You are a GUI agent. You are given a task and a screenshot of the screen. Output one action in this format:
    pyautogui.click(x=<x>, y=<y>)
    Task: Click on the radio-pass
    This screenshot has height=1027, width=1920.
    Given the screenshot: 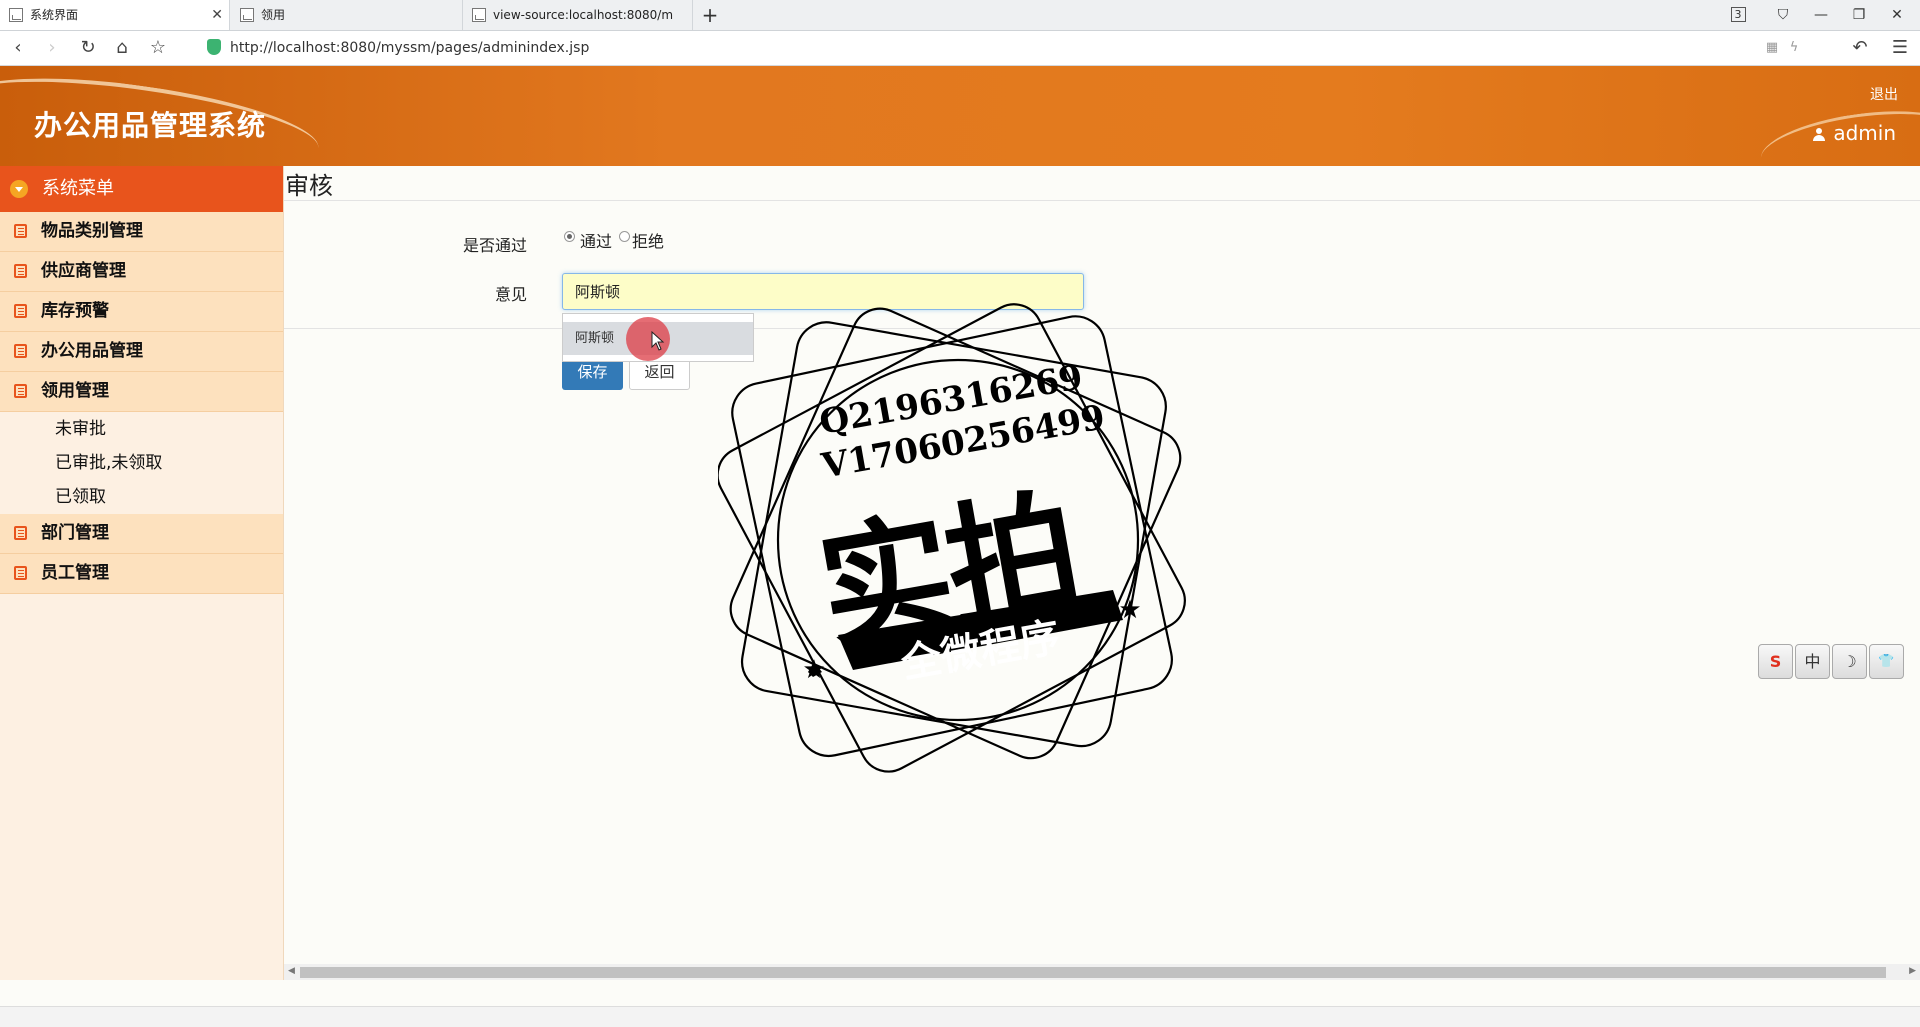 What is the action you would take?
    pyautogui.click(x=569, y=236)
    